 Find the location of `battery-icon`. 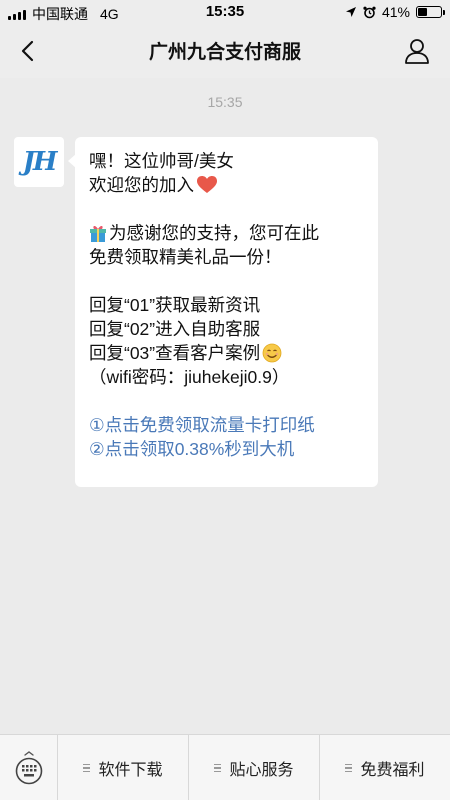

battery-icon is located at coordinates (430, 12).